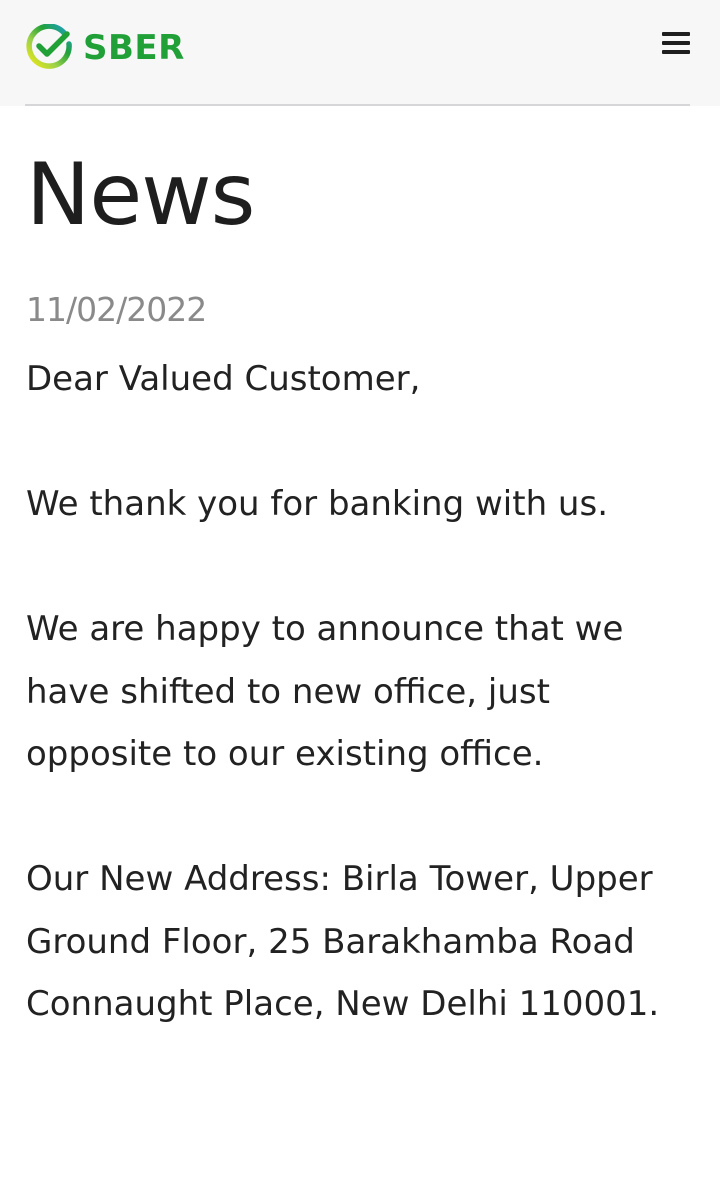 This screenshot has width=720, height=1185. Describe the element at coordinates (140, 195) in the screenshot. I see `page-title: News` at that location.